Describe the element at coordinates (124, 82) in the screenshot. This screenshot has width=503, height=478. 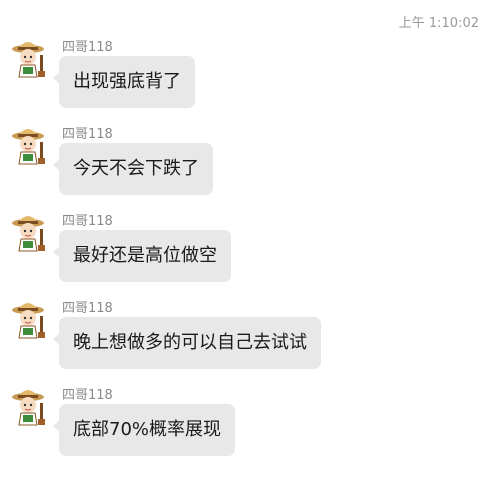
I see `message-bubble: 出现强底背了` at that location.